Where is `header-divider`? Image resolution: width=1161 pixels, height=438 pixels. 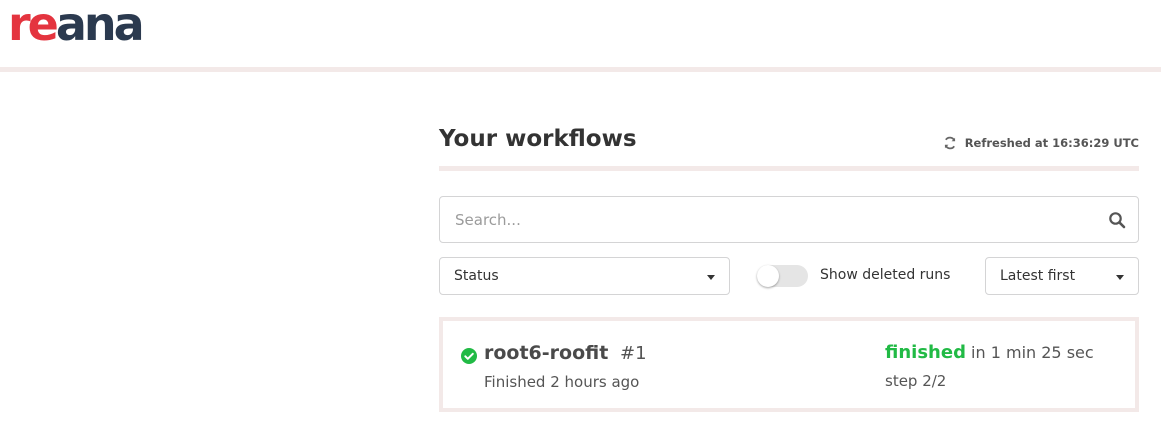
header-divider is located at coordinates (580, 69).